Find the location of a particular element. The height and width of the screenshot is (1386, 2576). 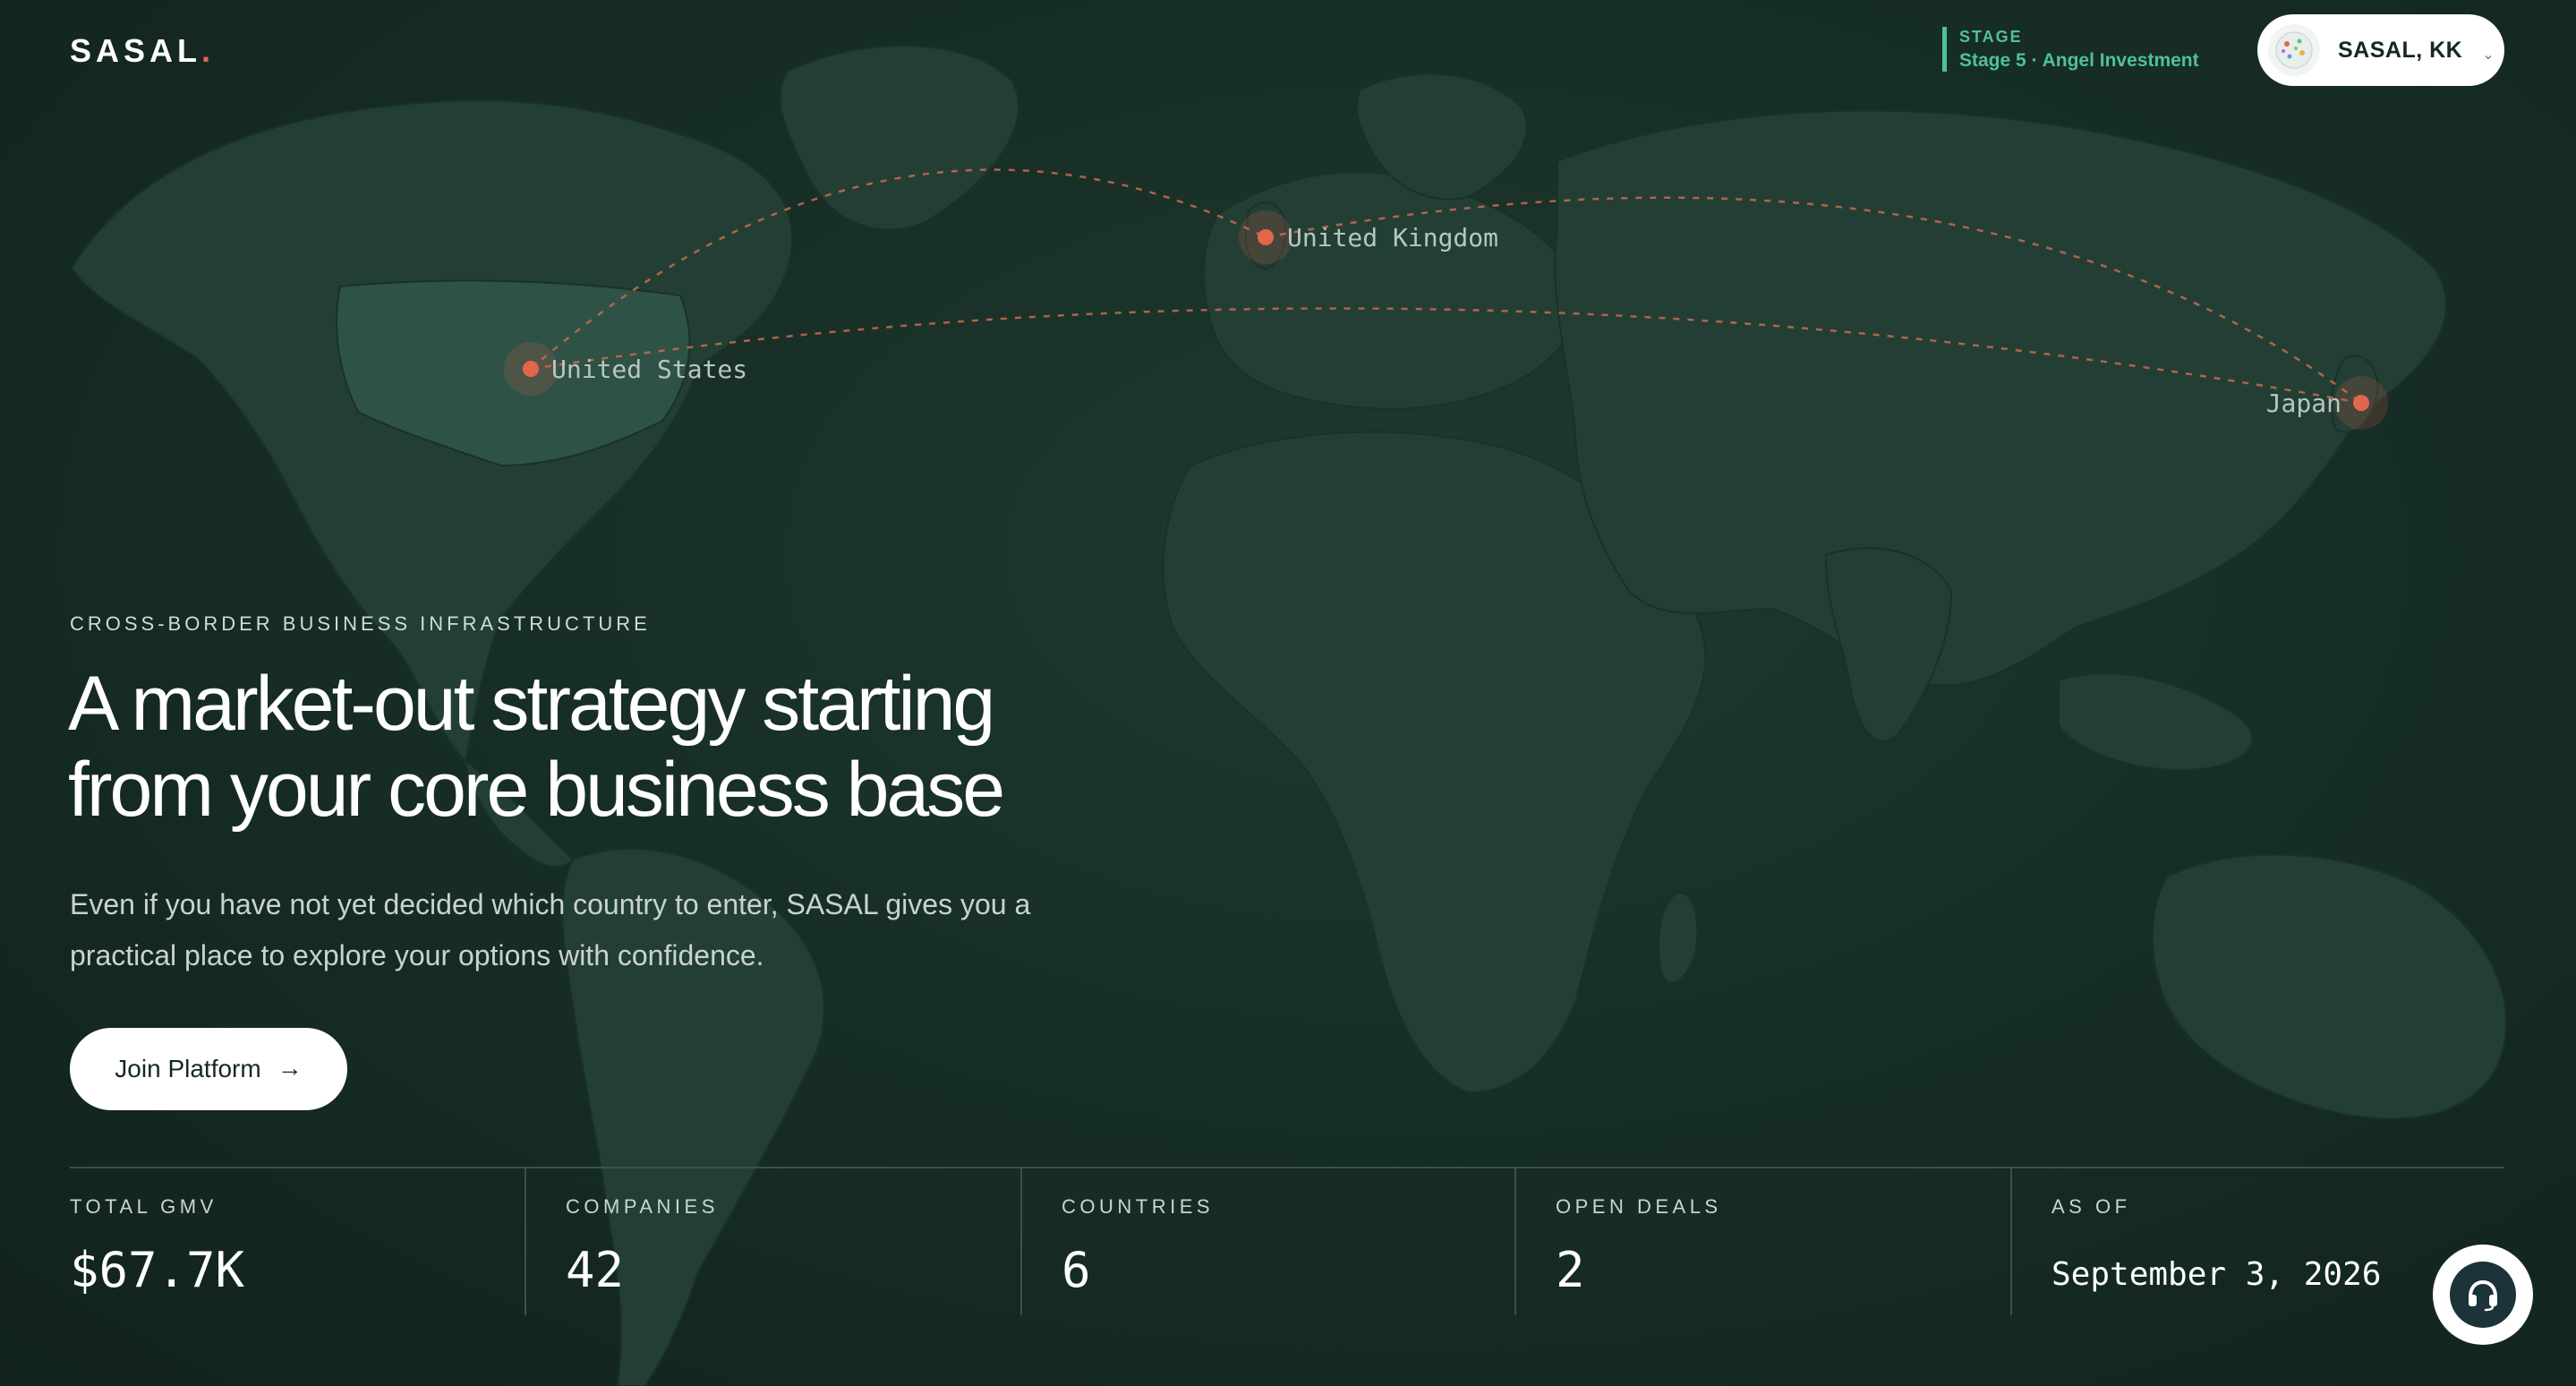

brand-name: SASAL is located at coordinates (136, 50).